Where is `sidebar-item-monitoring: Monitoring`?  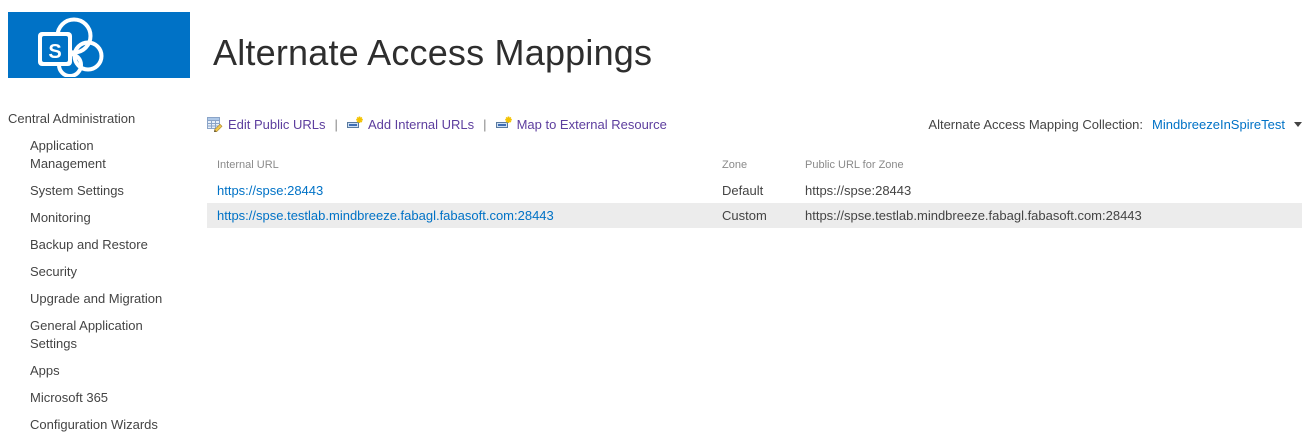 sidebar-item-monitoring: Monitoring is located at coordinates (90, 218).